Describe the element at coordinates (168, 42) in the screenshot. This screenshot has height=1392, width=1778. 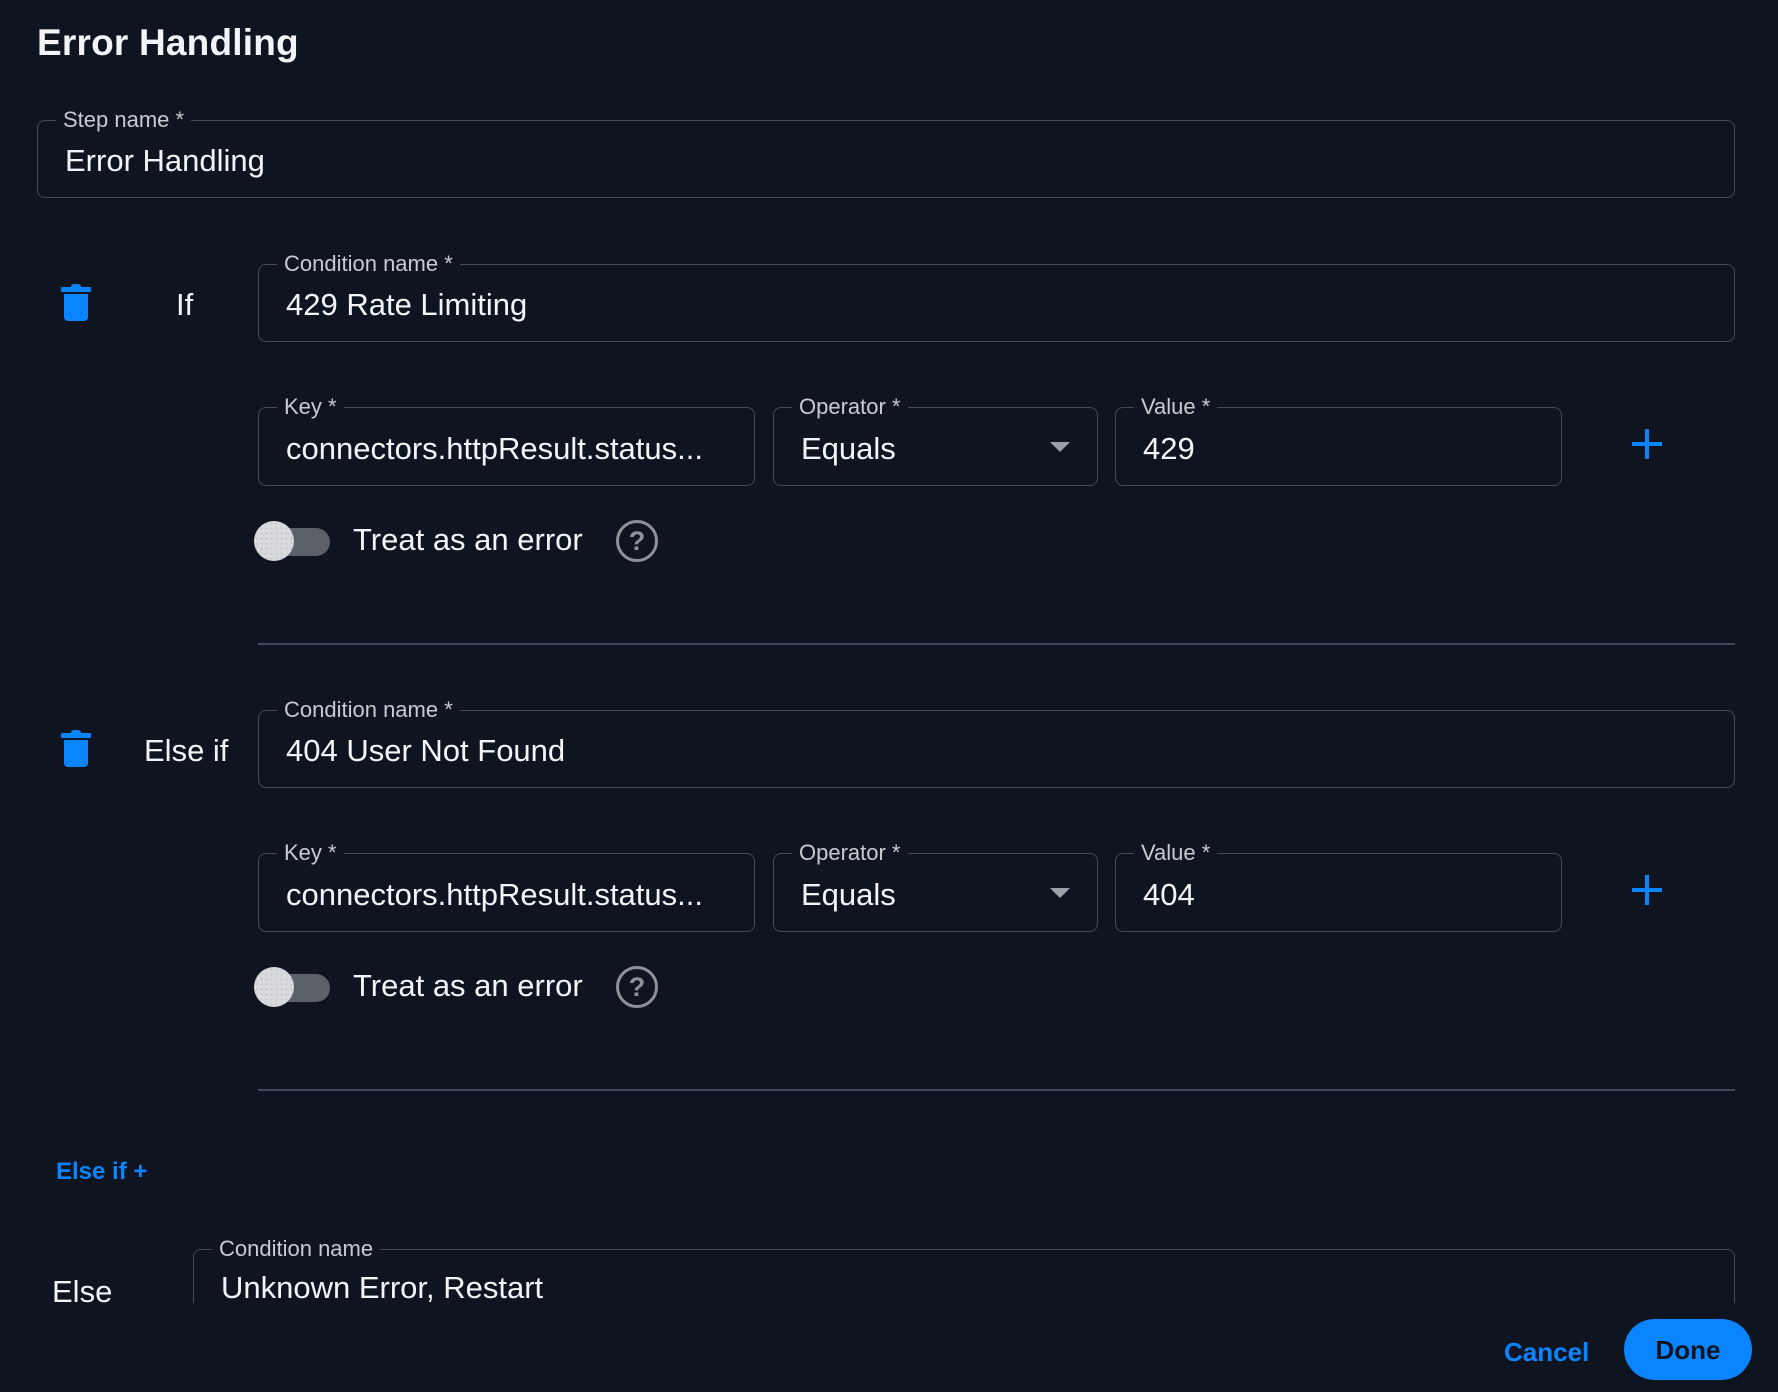
I see `dialog-title: Error Handling` at that location.